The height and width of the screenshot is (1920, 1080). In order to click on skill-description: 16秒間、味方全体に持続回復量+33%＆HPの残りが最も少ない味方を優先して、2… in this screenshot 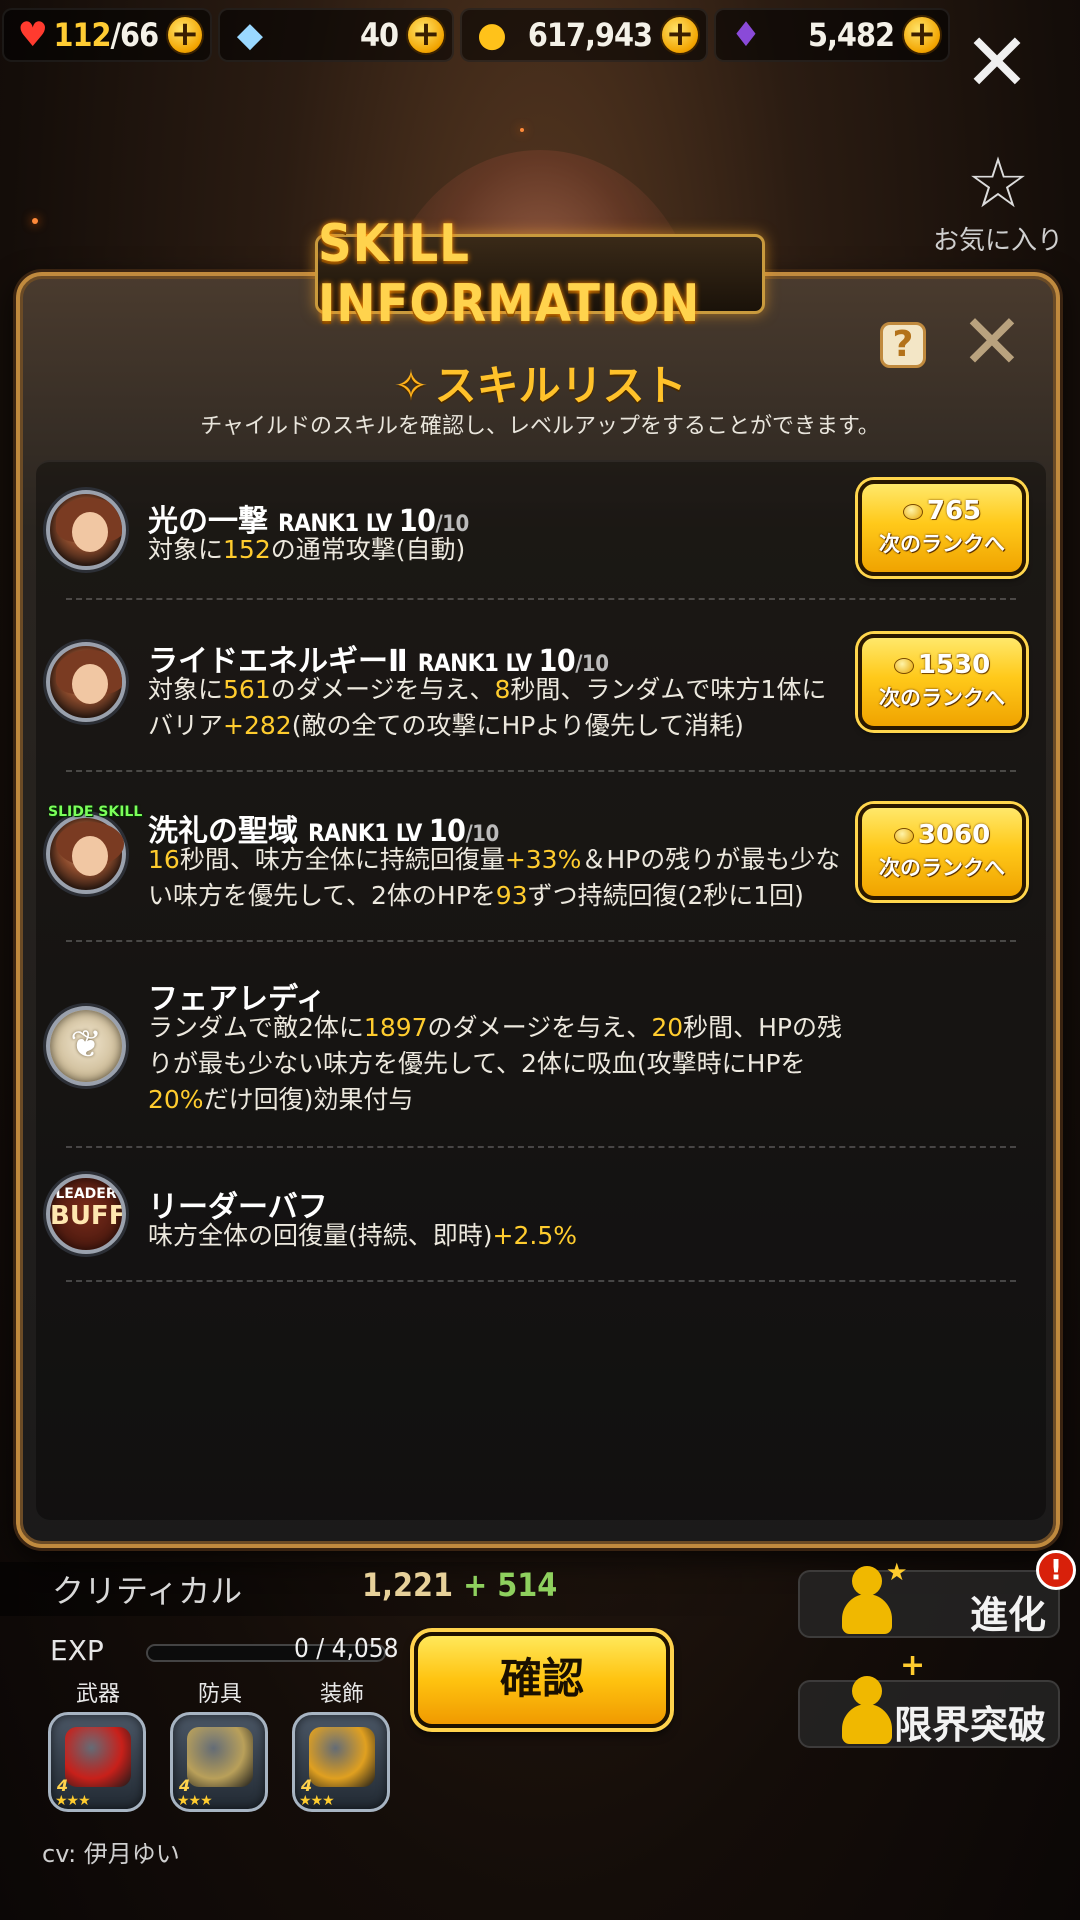, I will do `click(498, 878)`.